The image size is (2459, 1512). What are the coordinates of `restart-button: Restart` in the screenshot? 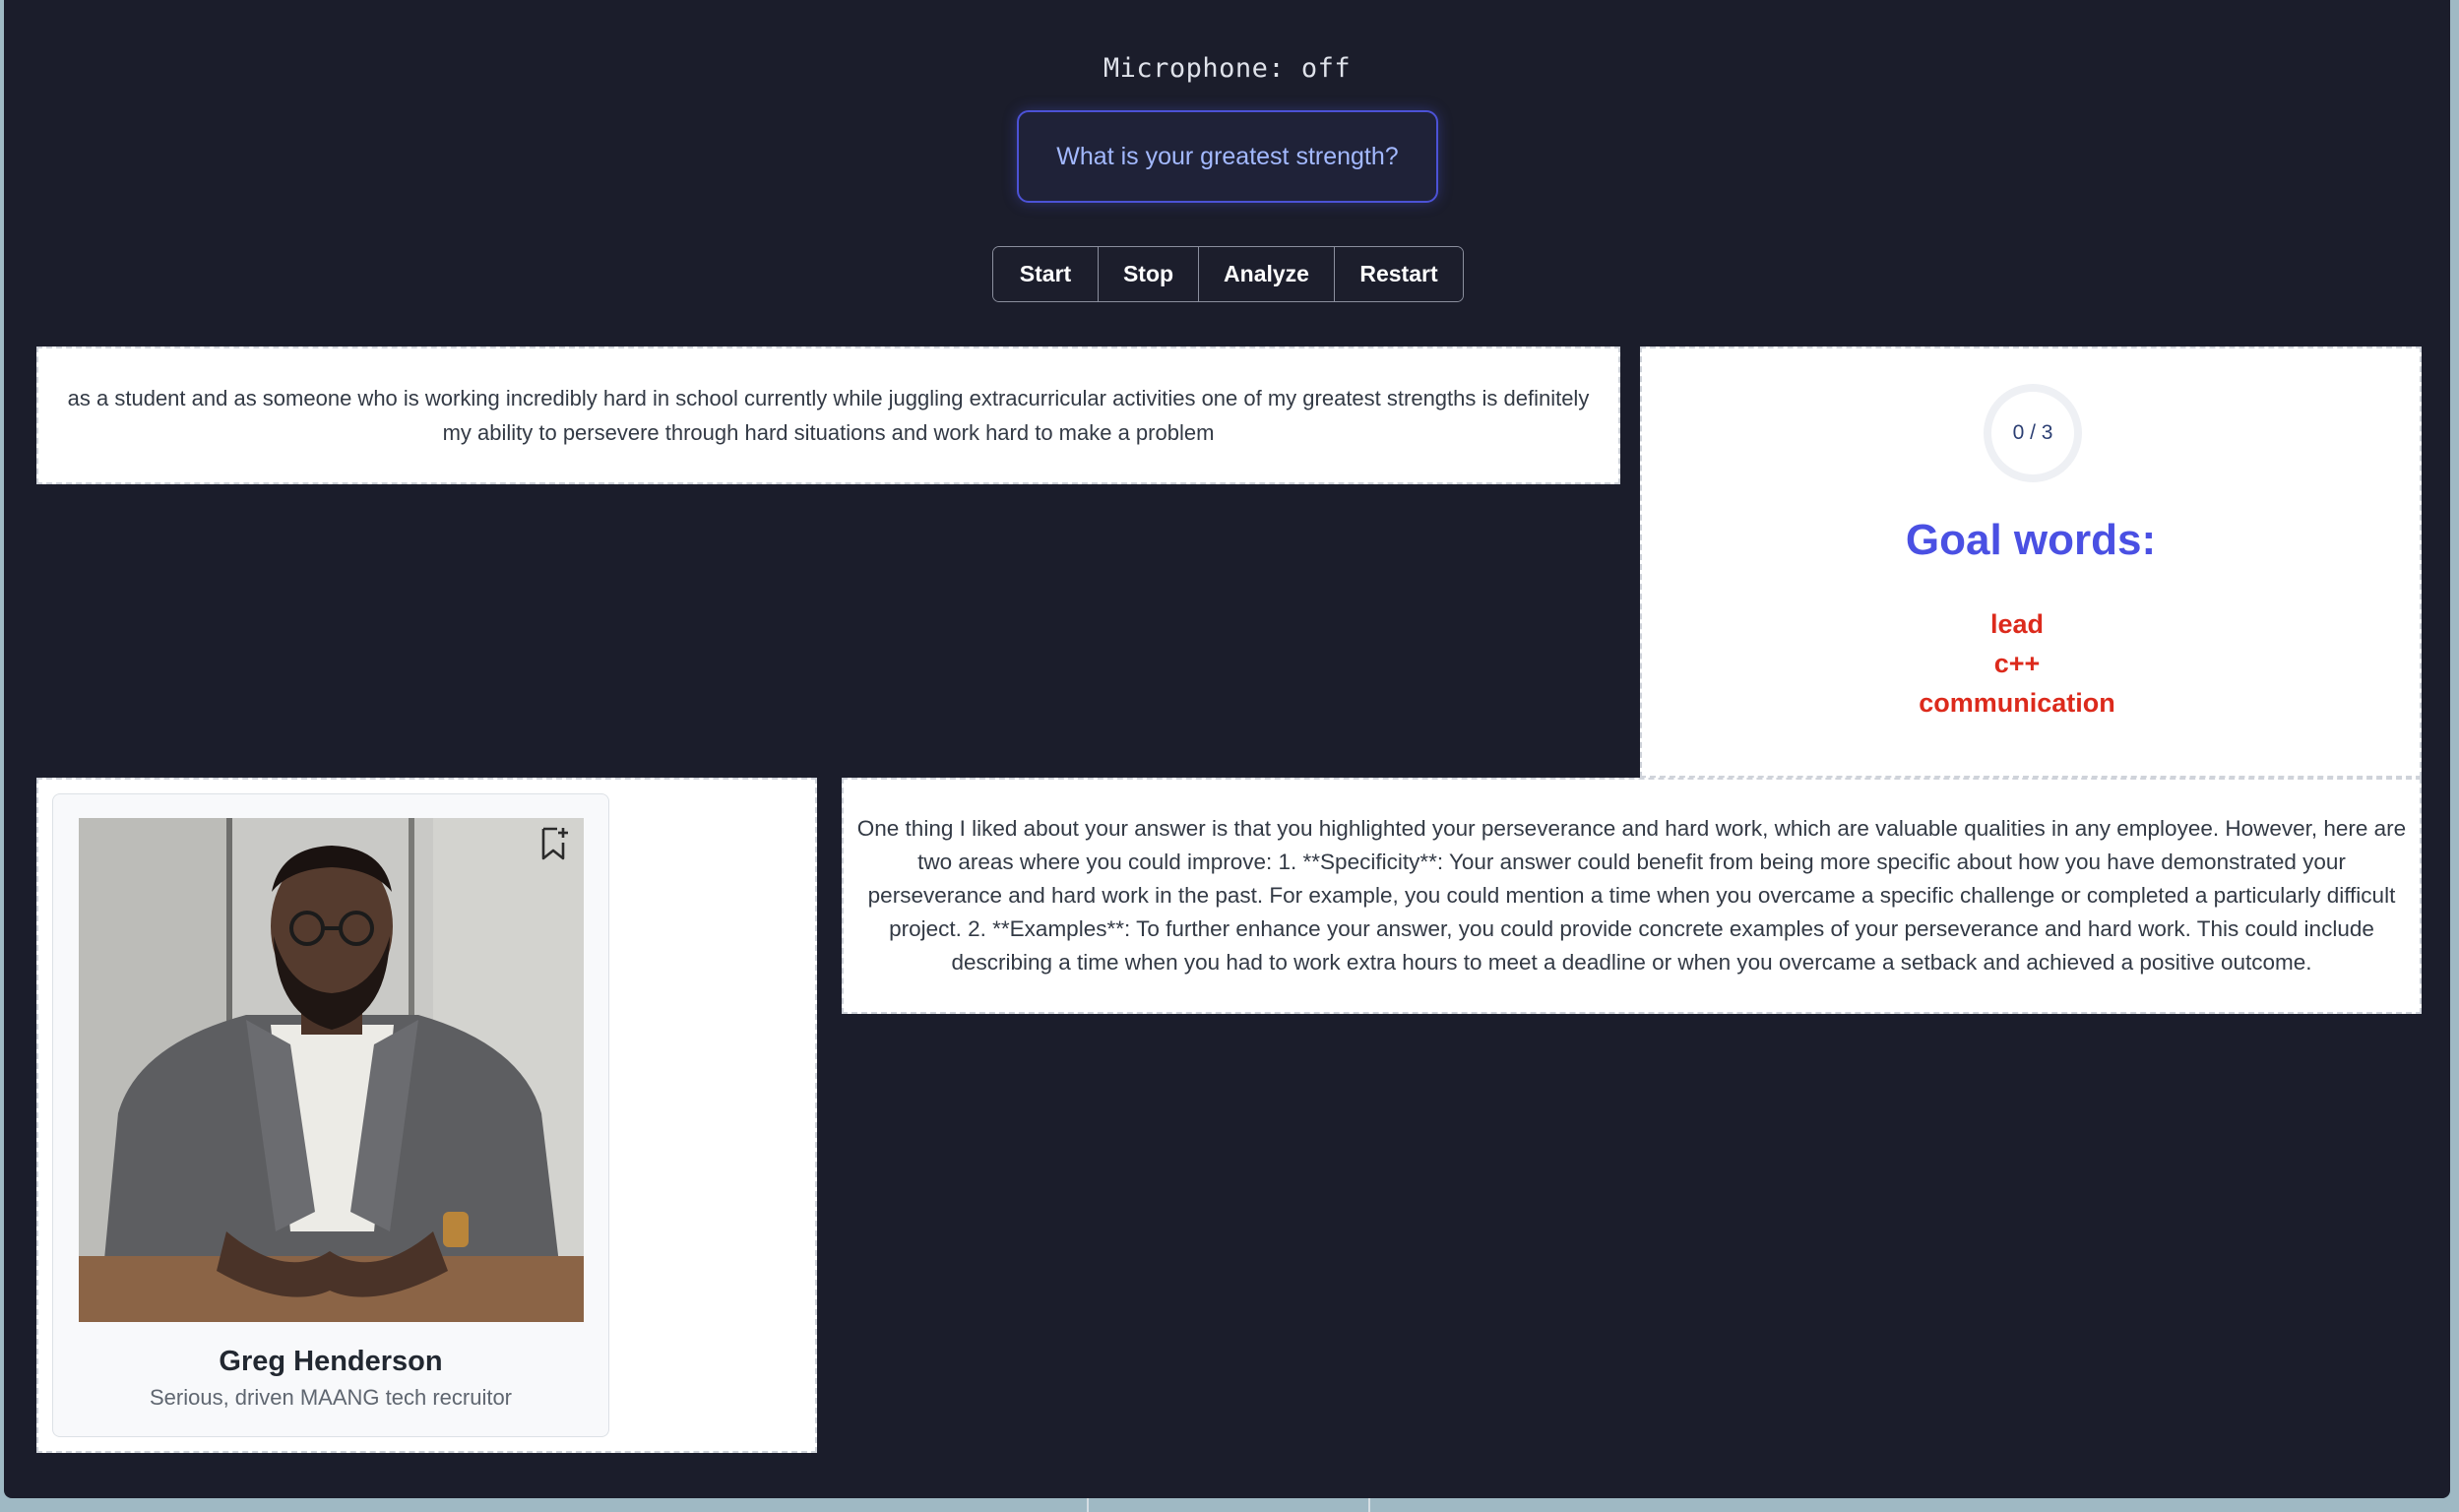 It's located at (1399, 274).